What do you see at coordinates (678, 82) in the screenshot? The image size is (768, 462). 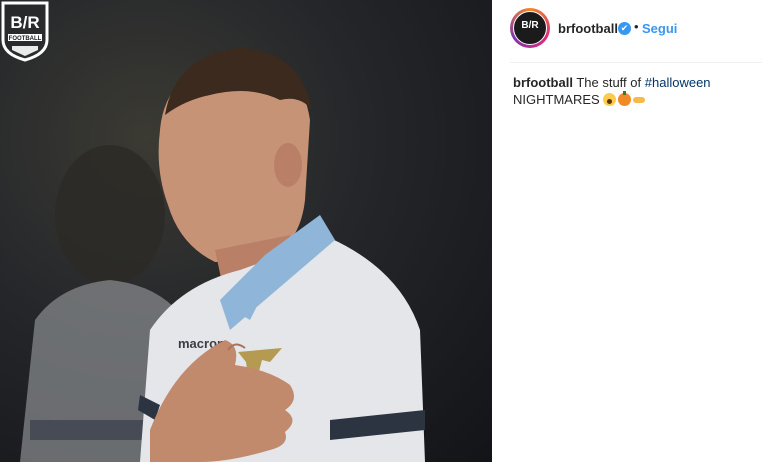 I see `hashtag-link: #halloween` at bounding box center [678, 82].